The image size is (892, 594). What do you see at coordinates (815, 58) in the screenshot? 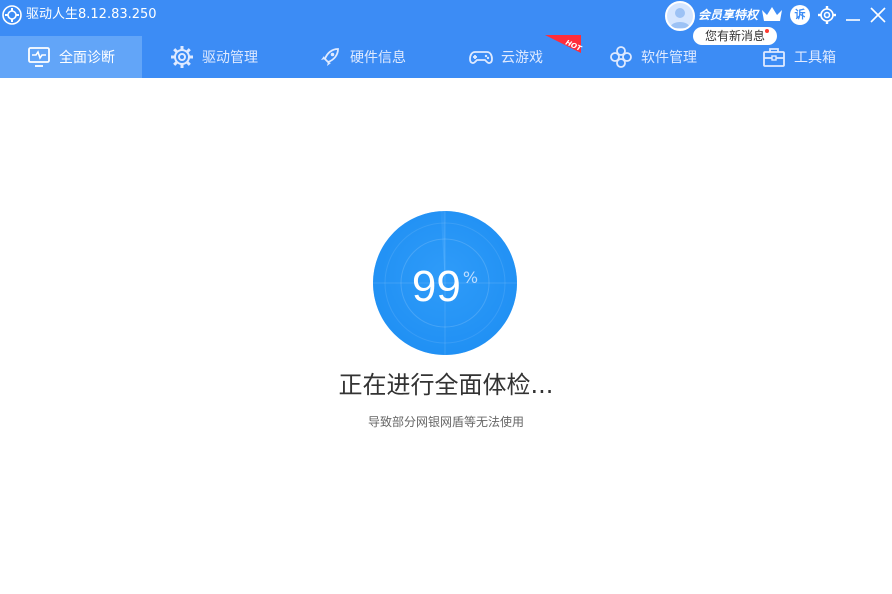
I see `tab-label: 工具箱` at bounding box center [815, 58].